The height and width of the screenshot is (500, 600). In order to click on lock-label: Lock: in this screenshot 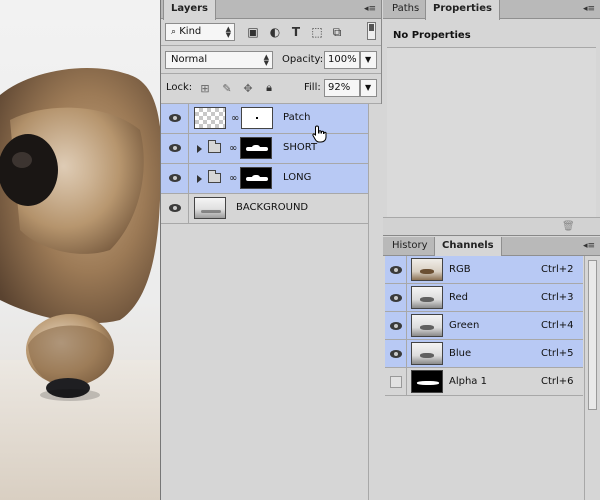, I will do `click(179, 87)`.